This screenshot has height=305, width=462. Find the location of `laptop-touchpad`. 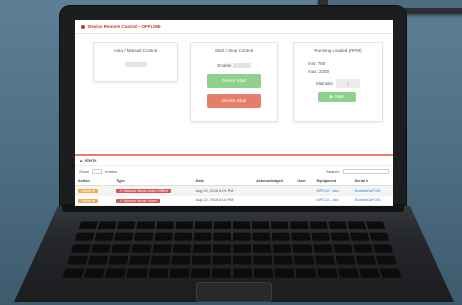

laptop-touchpad is located at coordinates (234, 292).